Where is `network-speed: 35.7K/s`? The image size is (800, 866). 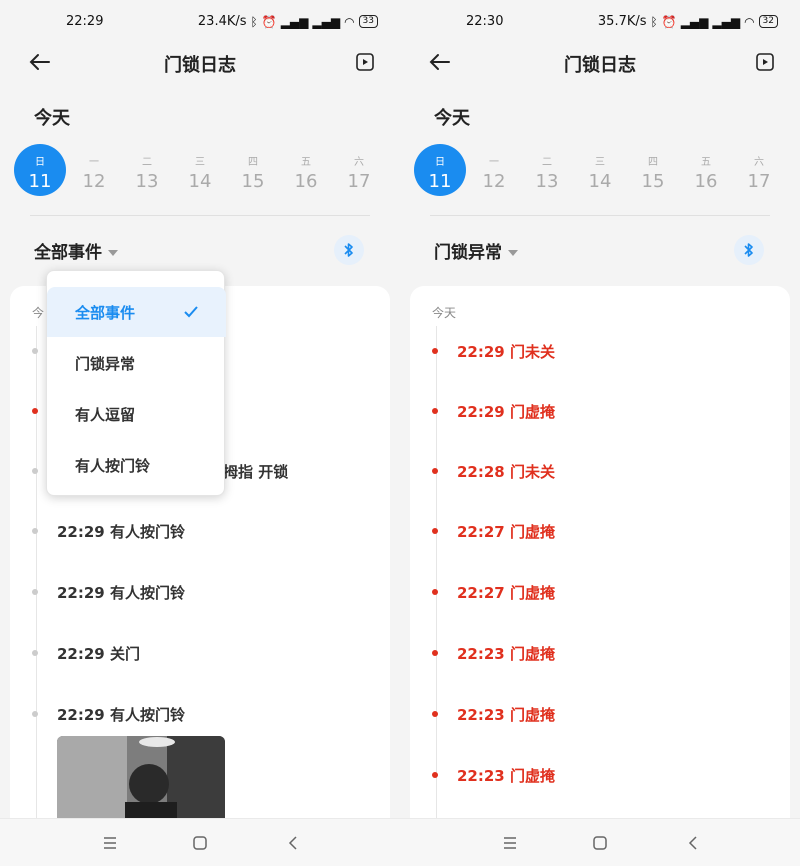
network-speed: 35.7K/s is located at coordinates (622, 21).